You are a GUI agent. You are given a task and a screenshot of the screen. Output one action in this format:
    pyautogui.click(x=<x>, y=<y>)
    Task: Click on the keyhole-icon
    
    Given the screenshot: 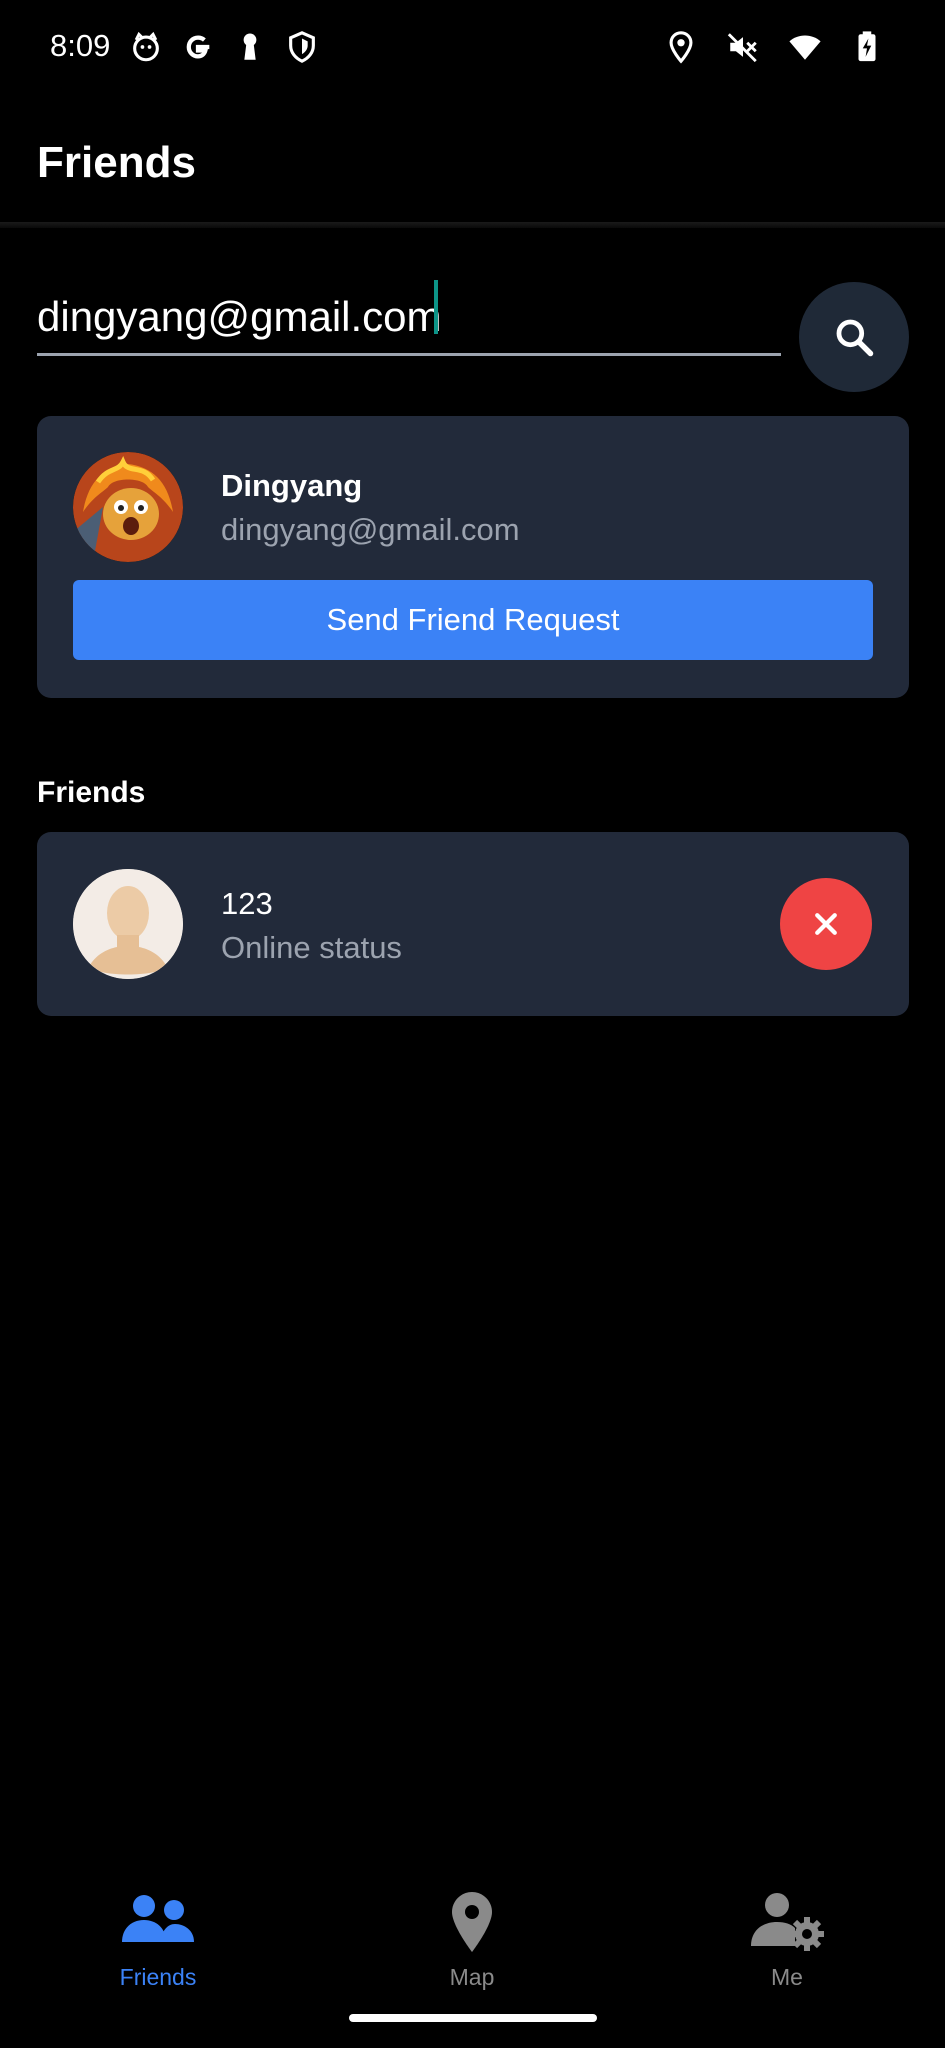 What is the action you would take?
    pyautogui.click(x=250, y=47)
    